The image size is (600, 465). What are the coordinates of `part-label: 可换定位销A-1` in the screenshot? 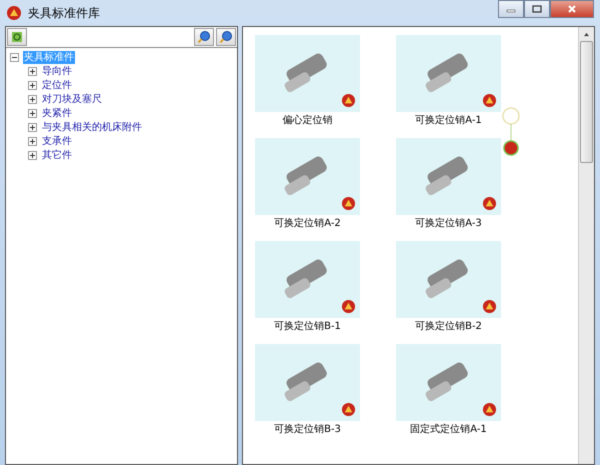 It's located at (448, 121).